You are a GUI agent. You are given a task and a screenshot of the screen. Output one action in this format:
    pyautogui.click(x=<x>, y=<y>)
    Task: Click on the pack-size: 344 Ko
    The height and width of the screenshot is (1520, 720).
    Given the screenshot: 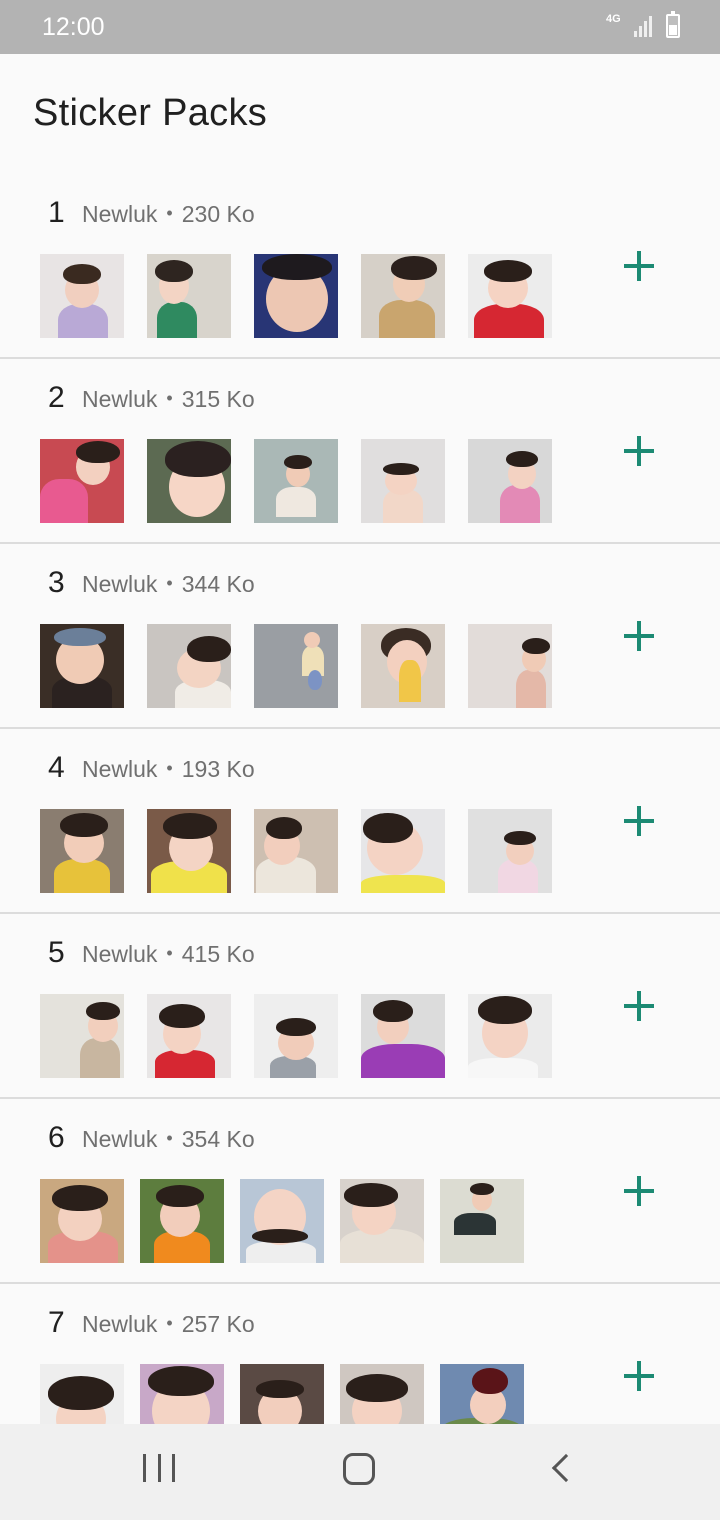 What is the action you would take?
    pyautogui.click(x=218, y=584)
    